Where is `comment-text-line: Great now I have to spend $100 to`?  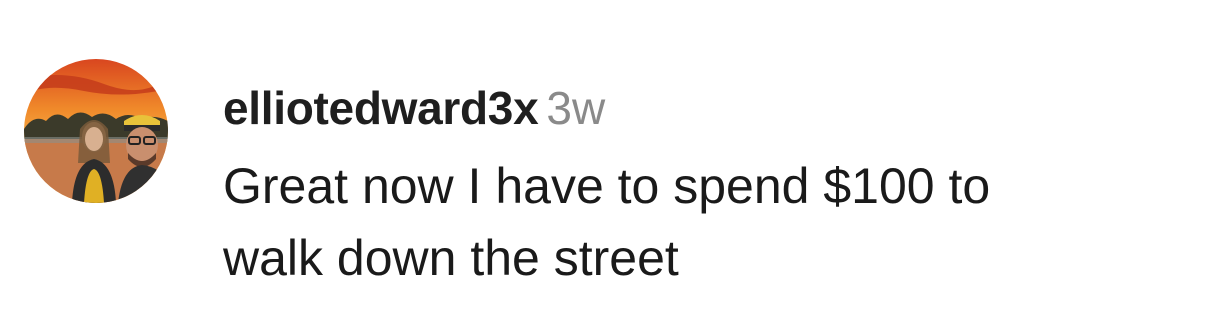 comment-text-line: Great now I have to spend $100 to is located at coordinates (607, 186).